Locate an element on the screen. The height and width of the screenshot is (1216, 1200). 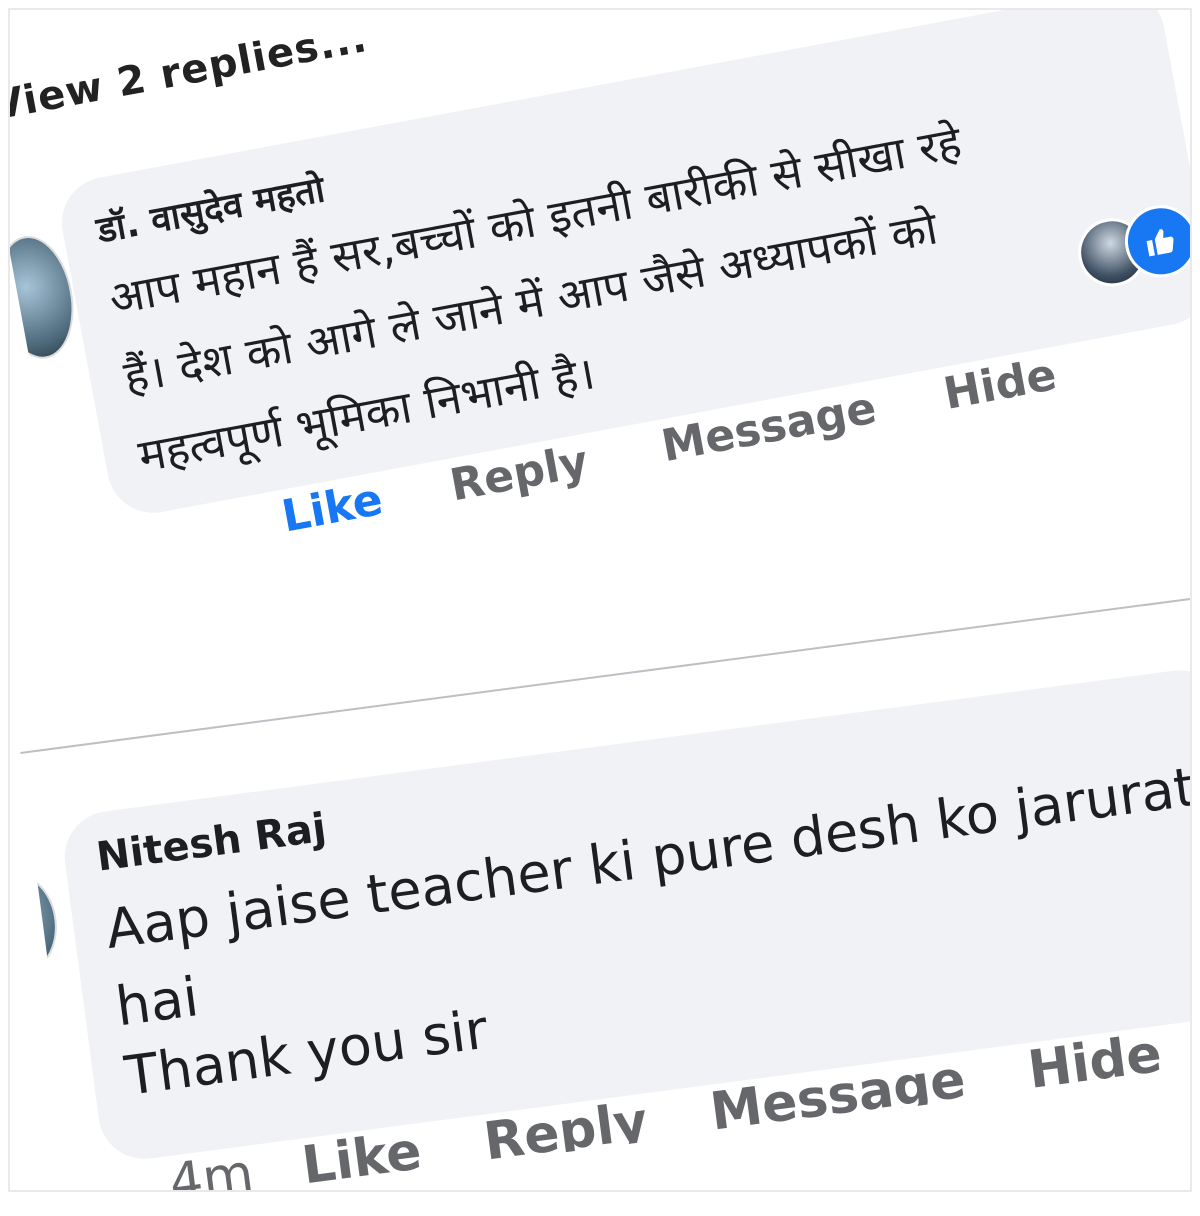
comment-timestamp: 4m is located at coordinates (211, 1178).